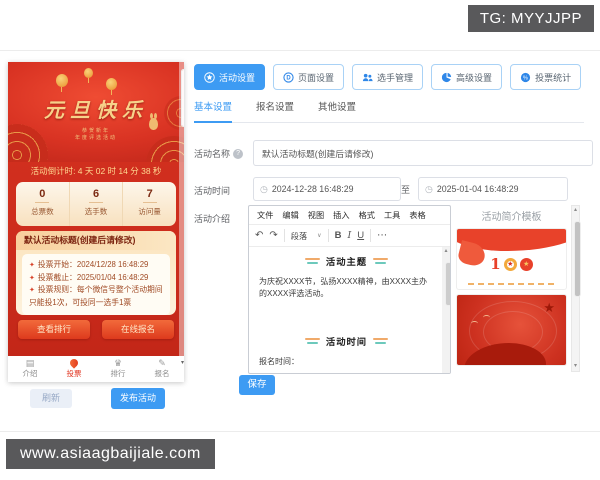 Image resolution: width=600 pixels, height=480 pixels. Describe the element at coordinates (367, 215) in the screenshot. I see `menu-format: 格式` at that location.